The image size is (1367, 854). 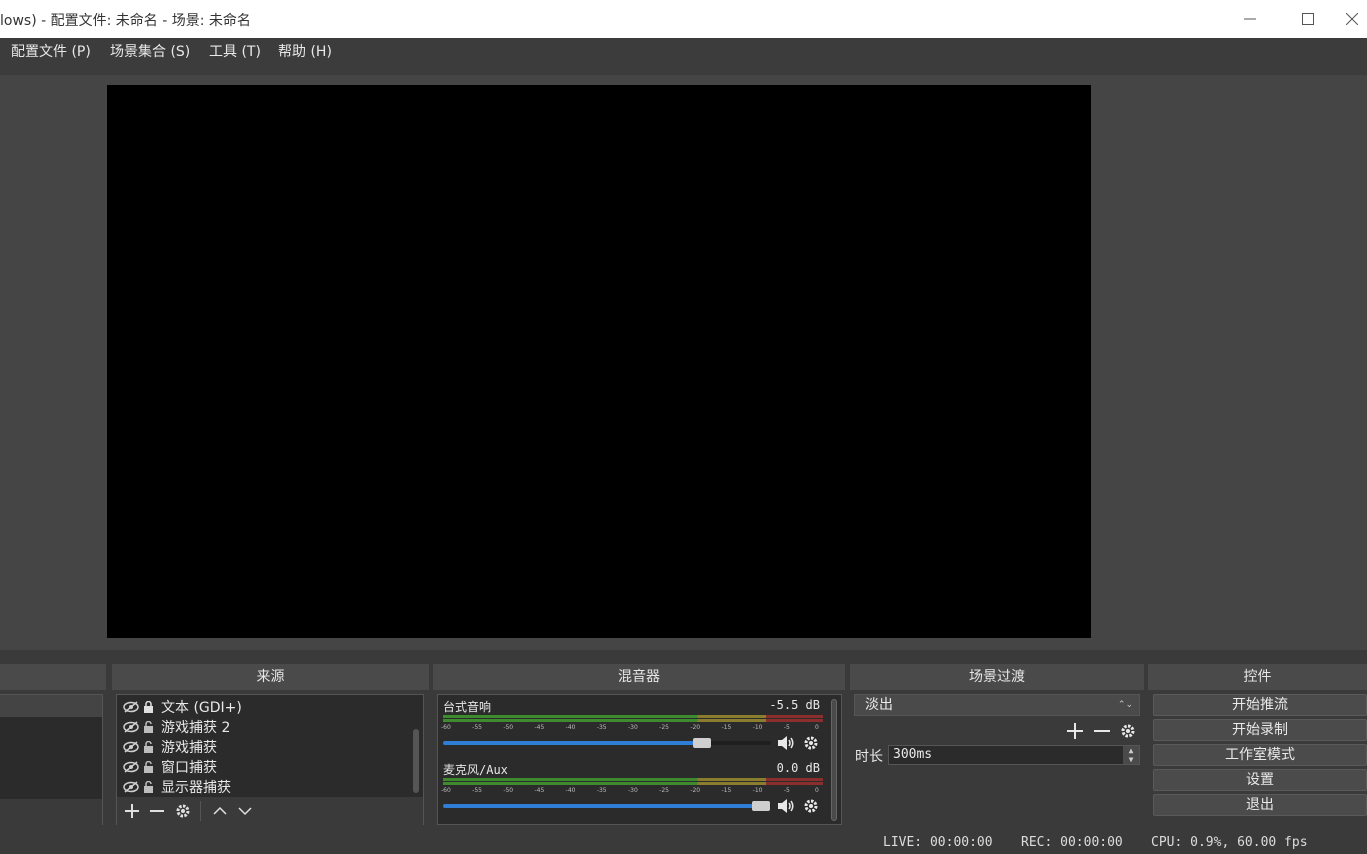 I want to click on menu-scene-collection: 场景集合 (S), so click(x=150, y=52).